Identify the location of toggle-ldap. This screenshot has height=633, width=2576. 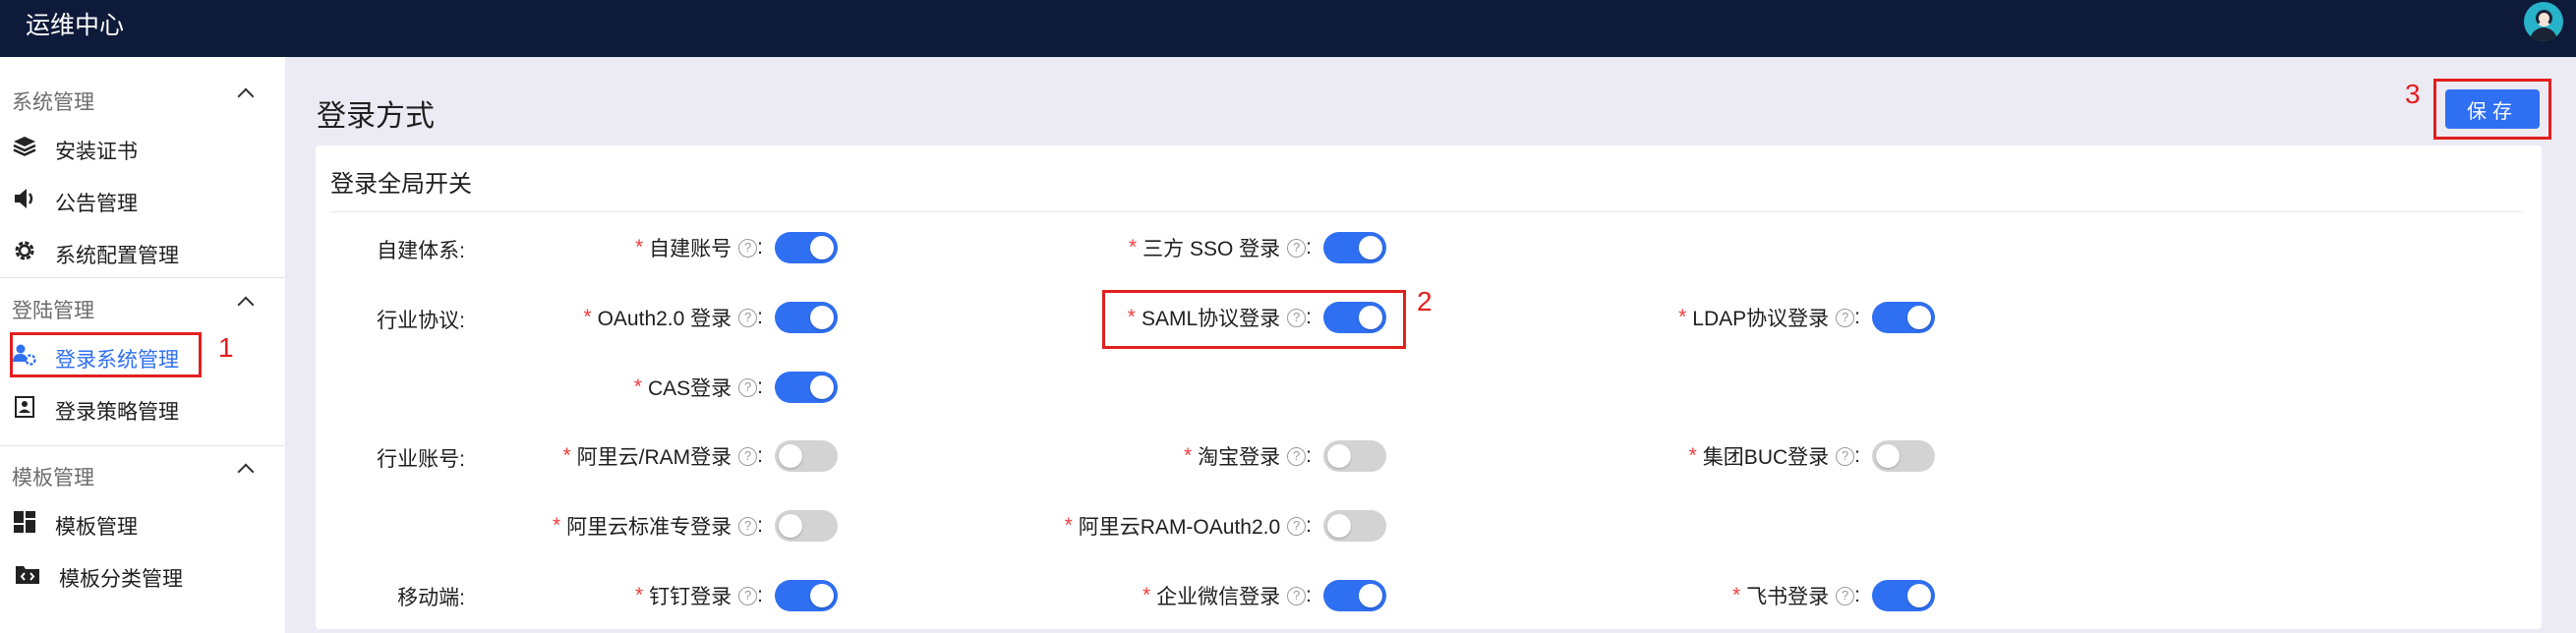
(1903, 317).